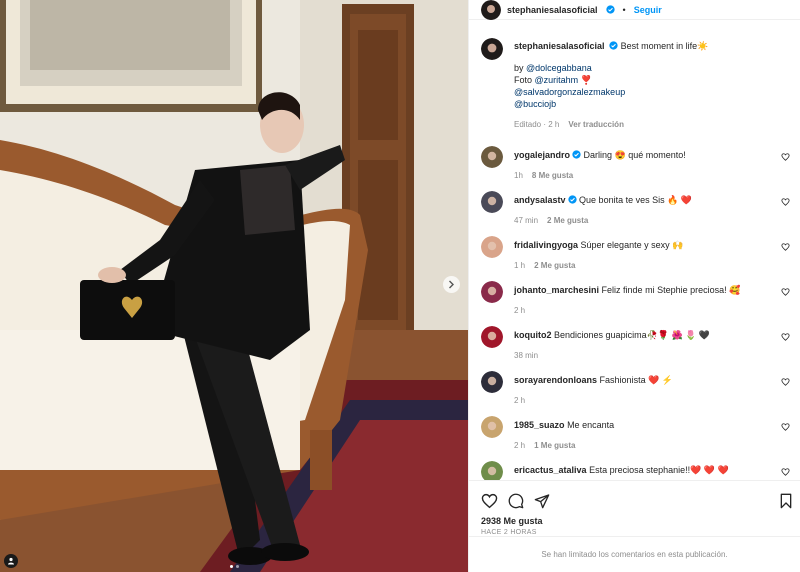 The width and height of the screenshot is (800, 572). I want to click on comment-text: Que bonita te ves Sis 🔥 ❤️, so click(636, 200).